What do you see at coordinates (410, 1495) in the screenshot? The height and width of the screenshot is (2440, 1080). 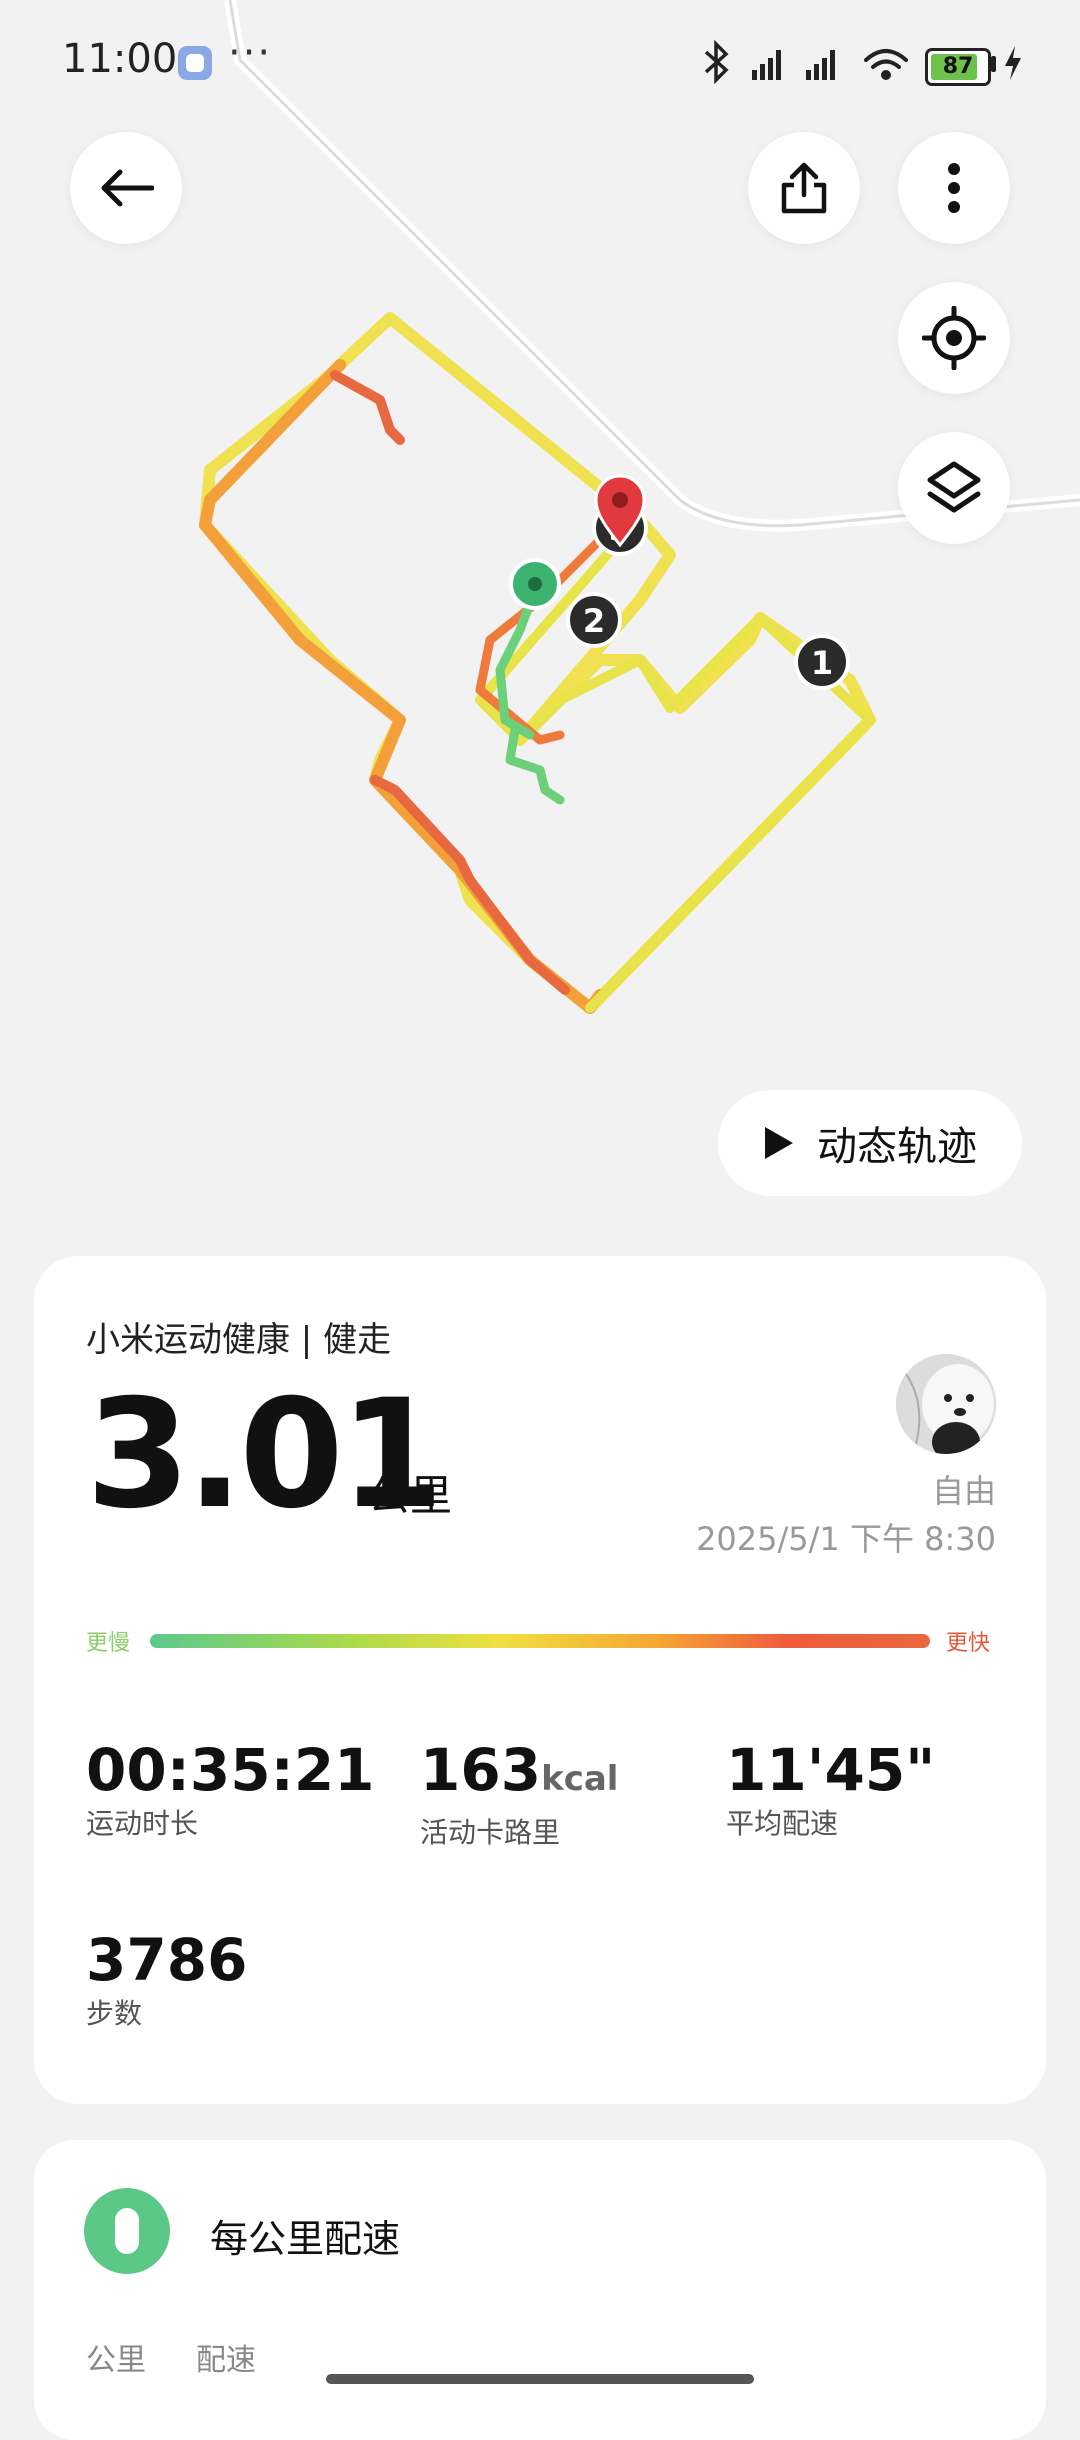 I see `distance-unit: 公里` at bounding box center [410, 1495].